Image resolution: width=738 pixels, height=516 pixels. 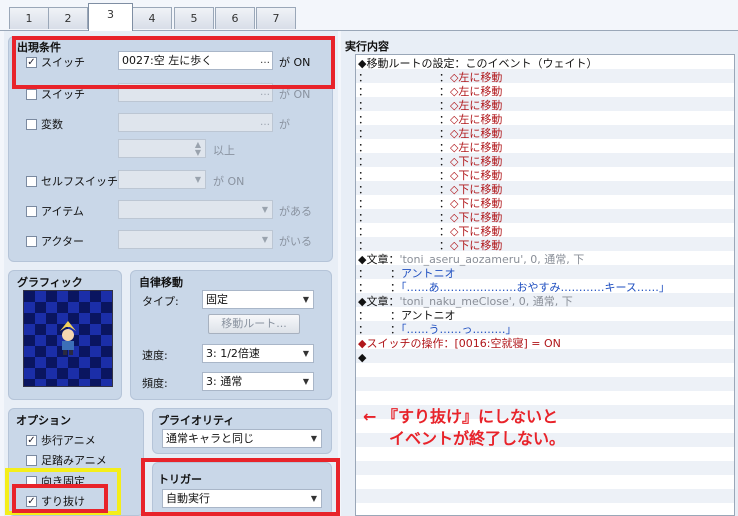 What do you see at coordinates (258, 381) in the screenshot?
I see `freq-select: 3: 通常 ▼` at bounding box center [258, 381].